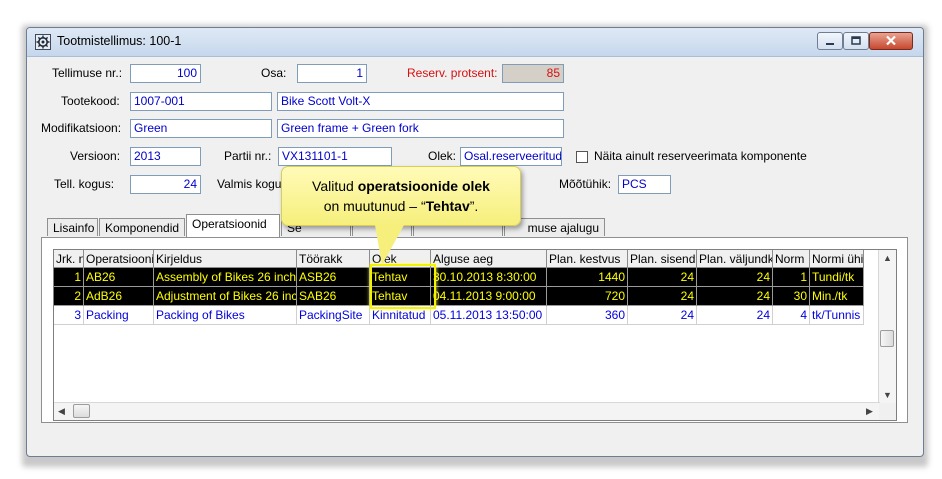 The height and width of the screenshot is (479, 942). I want to click on finished-quantity-label: Valmis kogu, so click(249, 184).